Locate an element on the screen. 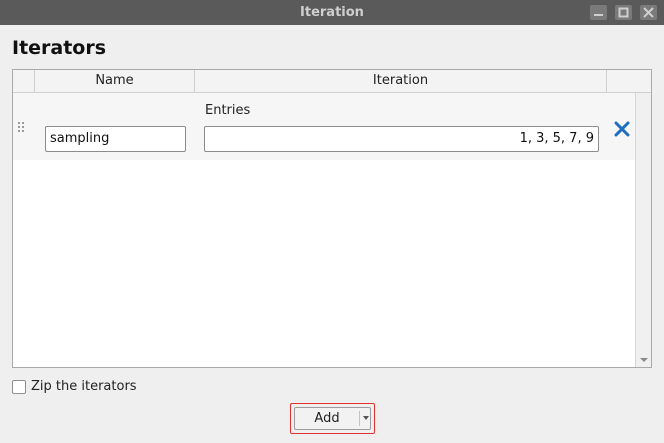  vertical-scrollbar is located at coordinates (643, 230).